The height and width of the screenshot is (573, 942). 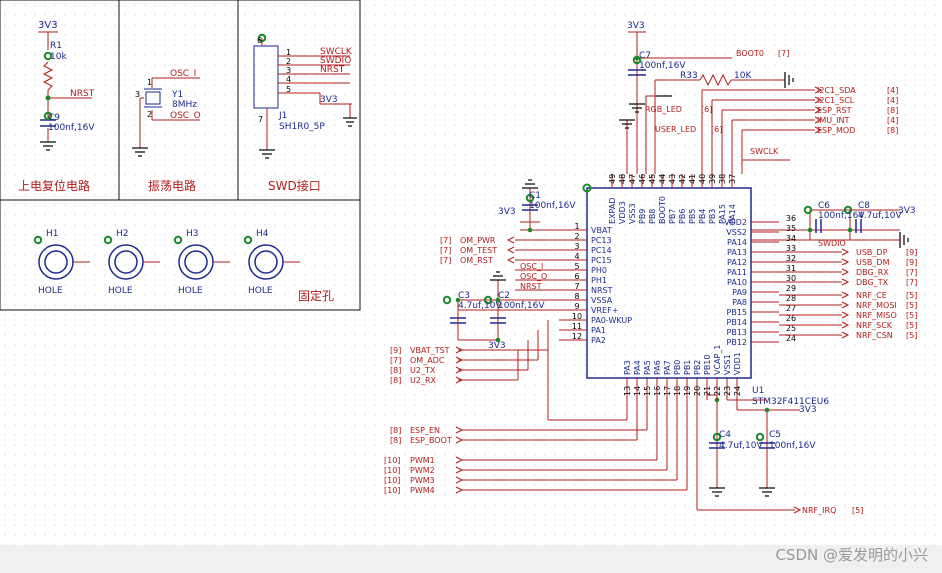 I want to click on panel-title-holes: 固定孔, so click(x=316, y=295).